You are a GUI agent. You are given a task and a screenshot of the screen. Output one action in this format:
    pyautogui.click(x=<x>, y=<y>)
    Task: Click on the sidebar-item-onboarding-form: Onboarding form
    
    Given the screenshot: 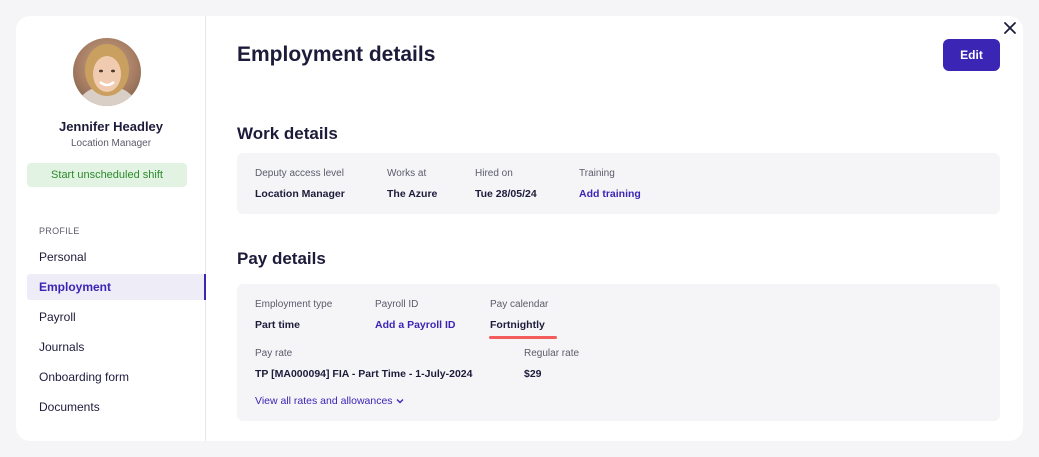 What is the action you would take?
    pyautogui.click(x=116, y=377)
    